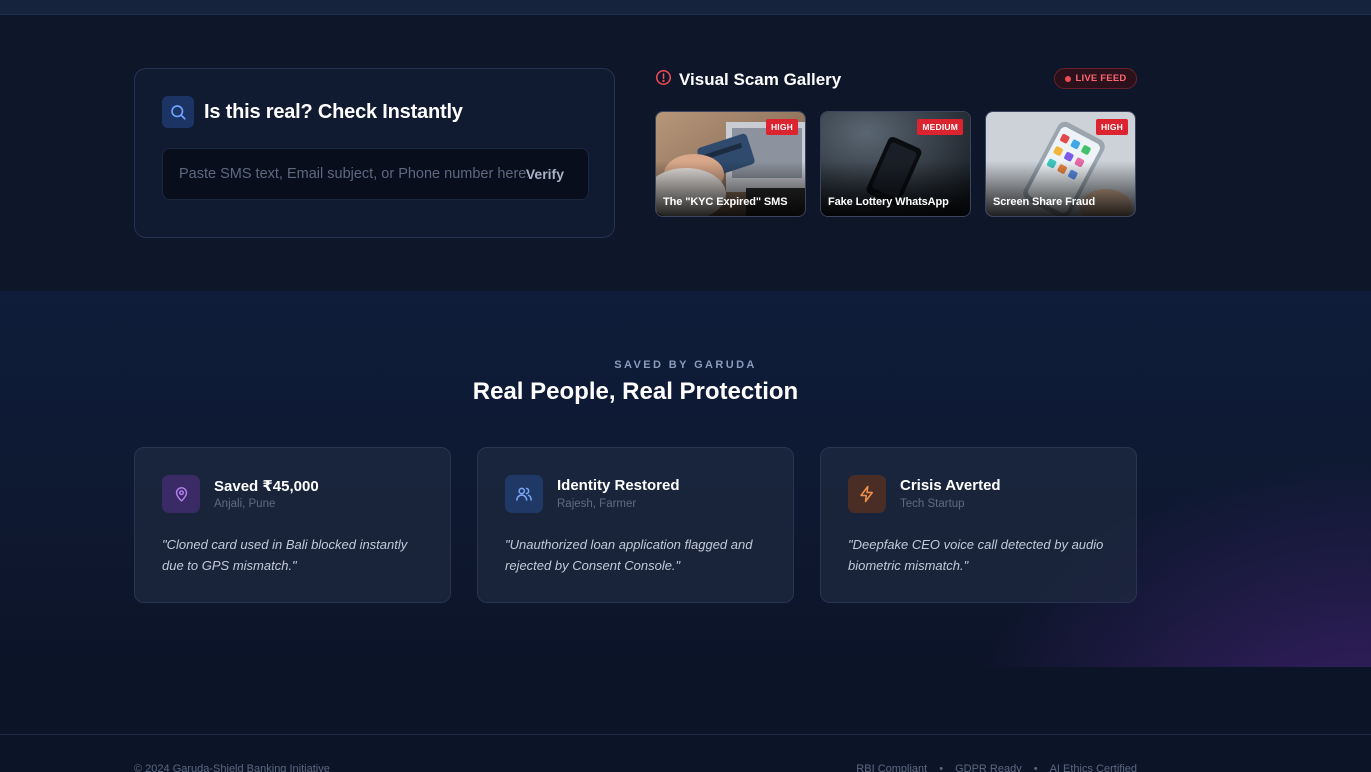 This screenshot has height=772, width=1371. I want to click on footer-link-rbi: RBI Compliant, so click(891, 767).